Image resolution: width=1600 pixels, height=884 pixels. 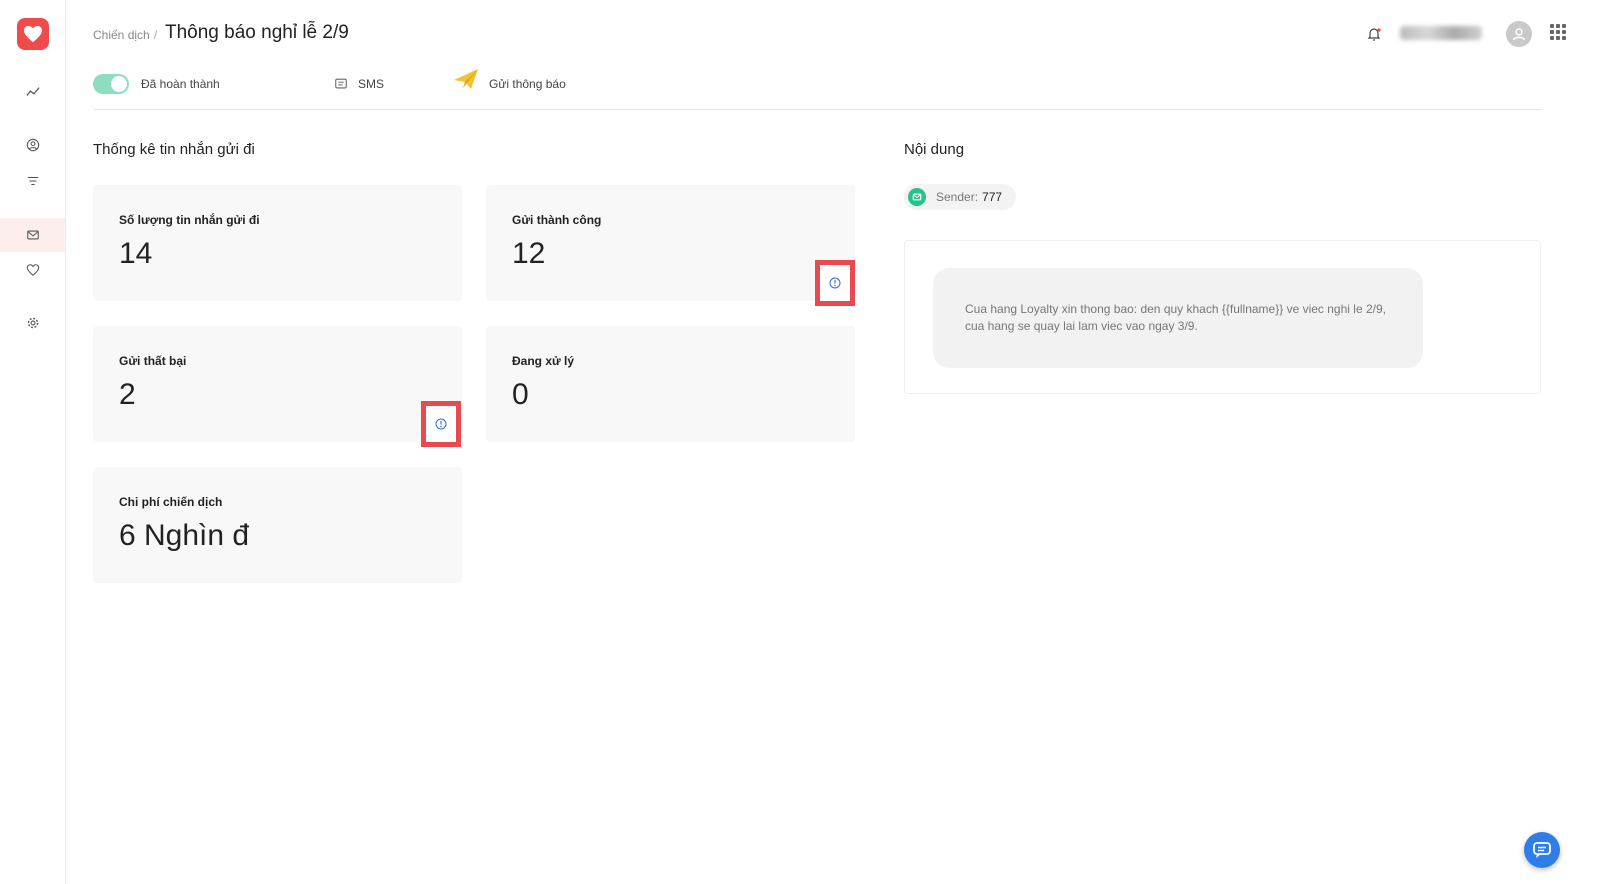 I want to click on apps-grid-icon, so click(x=1558, y=32).